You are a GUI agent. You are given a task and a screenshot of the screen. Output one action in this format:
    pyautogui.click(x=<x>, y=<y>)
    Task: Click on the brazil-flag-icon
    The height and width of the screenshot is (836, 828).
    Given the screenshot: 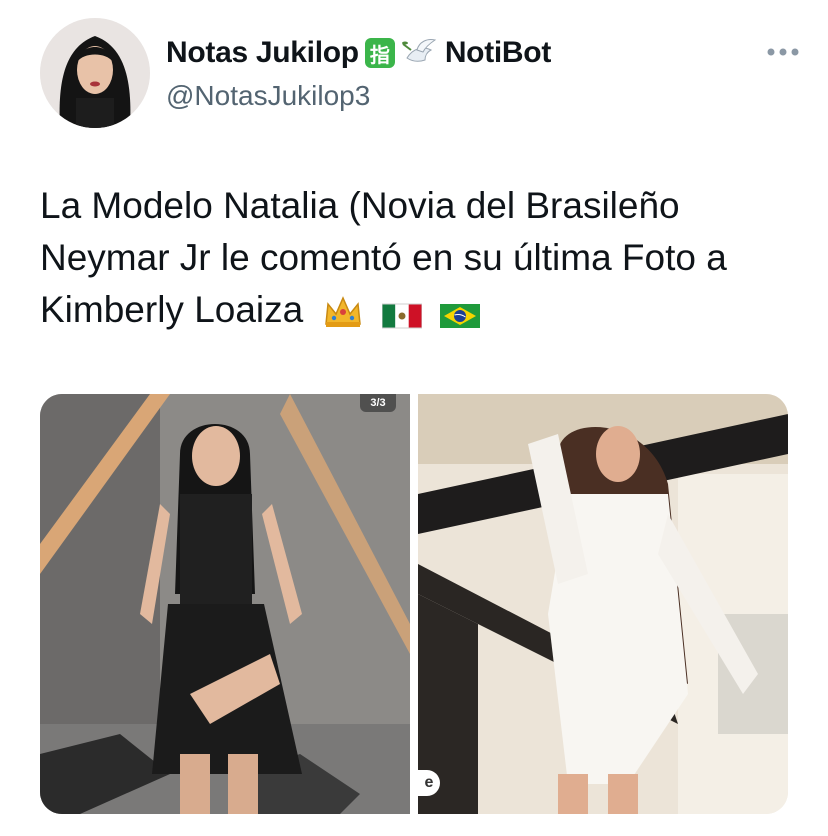 What is the action you would take?
    pyautogui.click(x=460, y=318)
    